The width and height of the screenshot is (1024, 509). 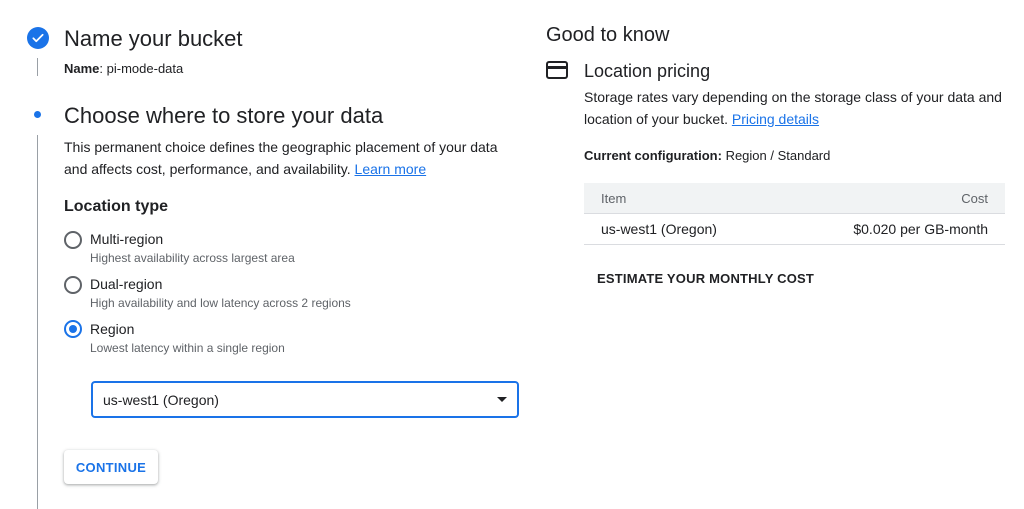 What do you see at coordinates (794, 229) in the screenshot?
I see `table-row: us-west1 (Oregon) $0.020 per GB-month` at bounding box center [794, 229].